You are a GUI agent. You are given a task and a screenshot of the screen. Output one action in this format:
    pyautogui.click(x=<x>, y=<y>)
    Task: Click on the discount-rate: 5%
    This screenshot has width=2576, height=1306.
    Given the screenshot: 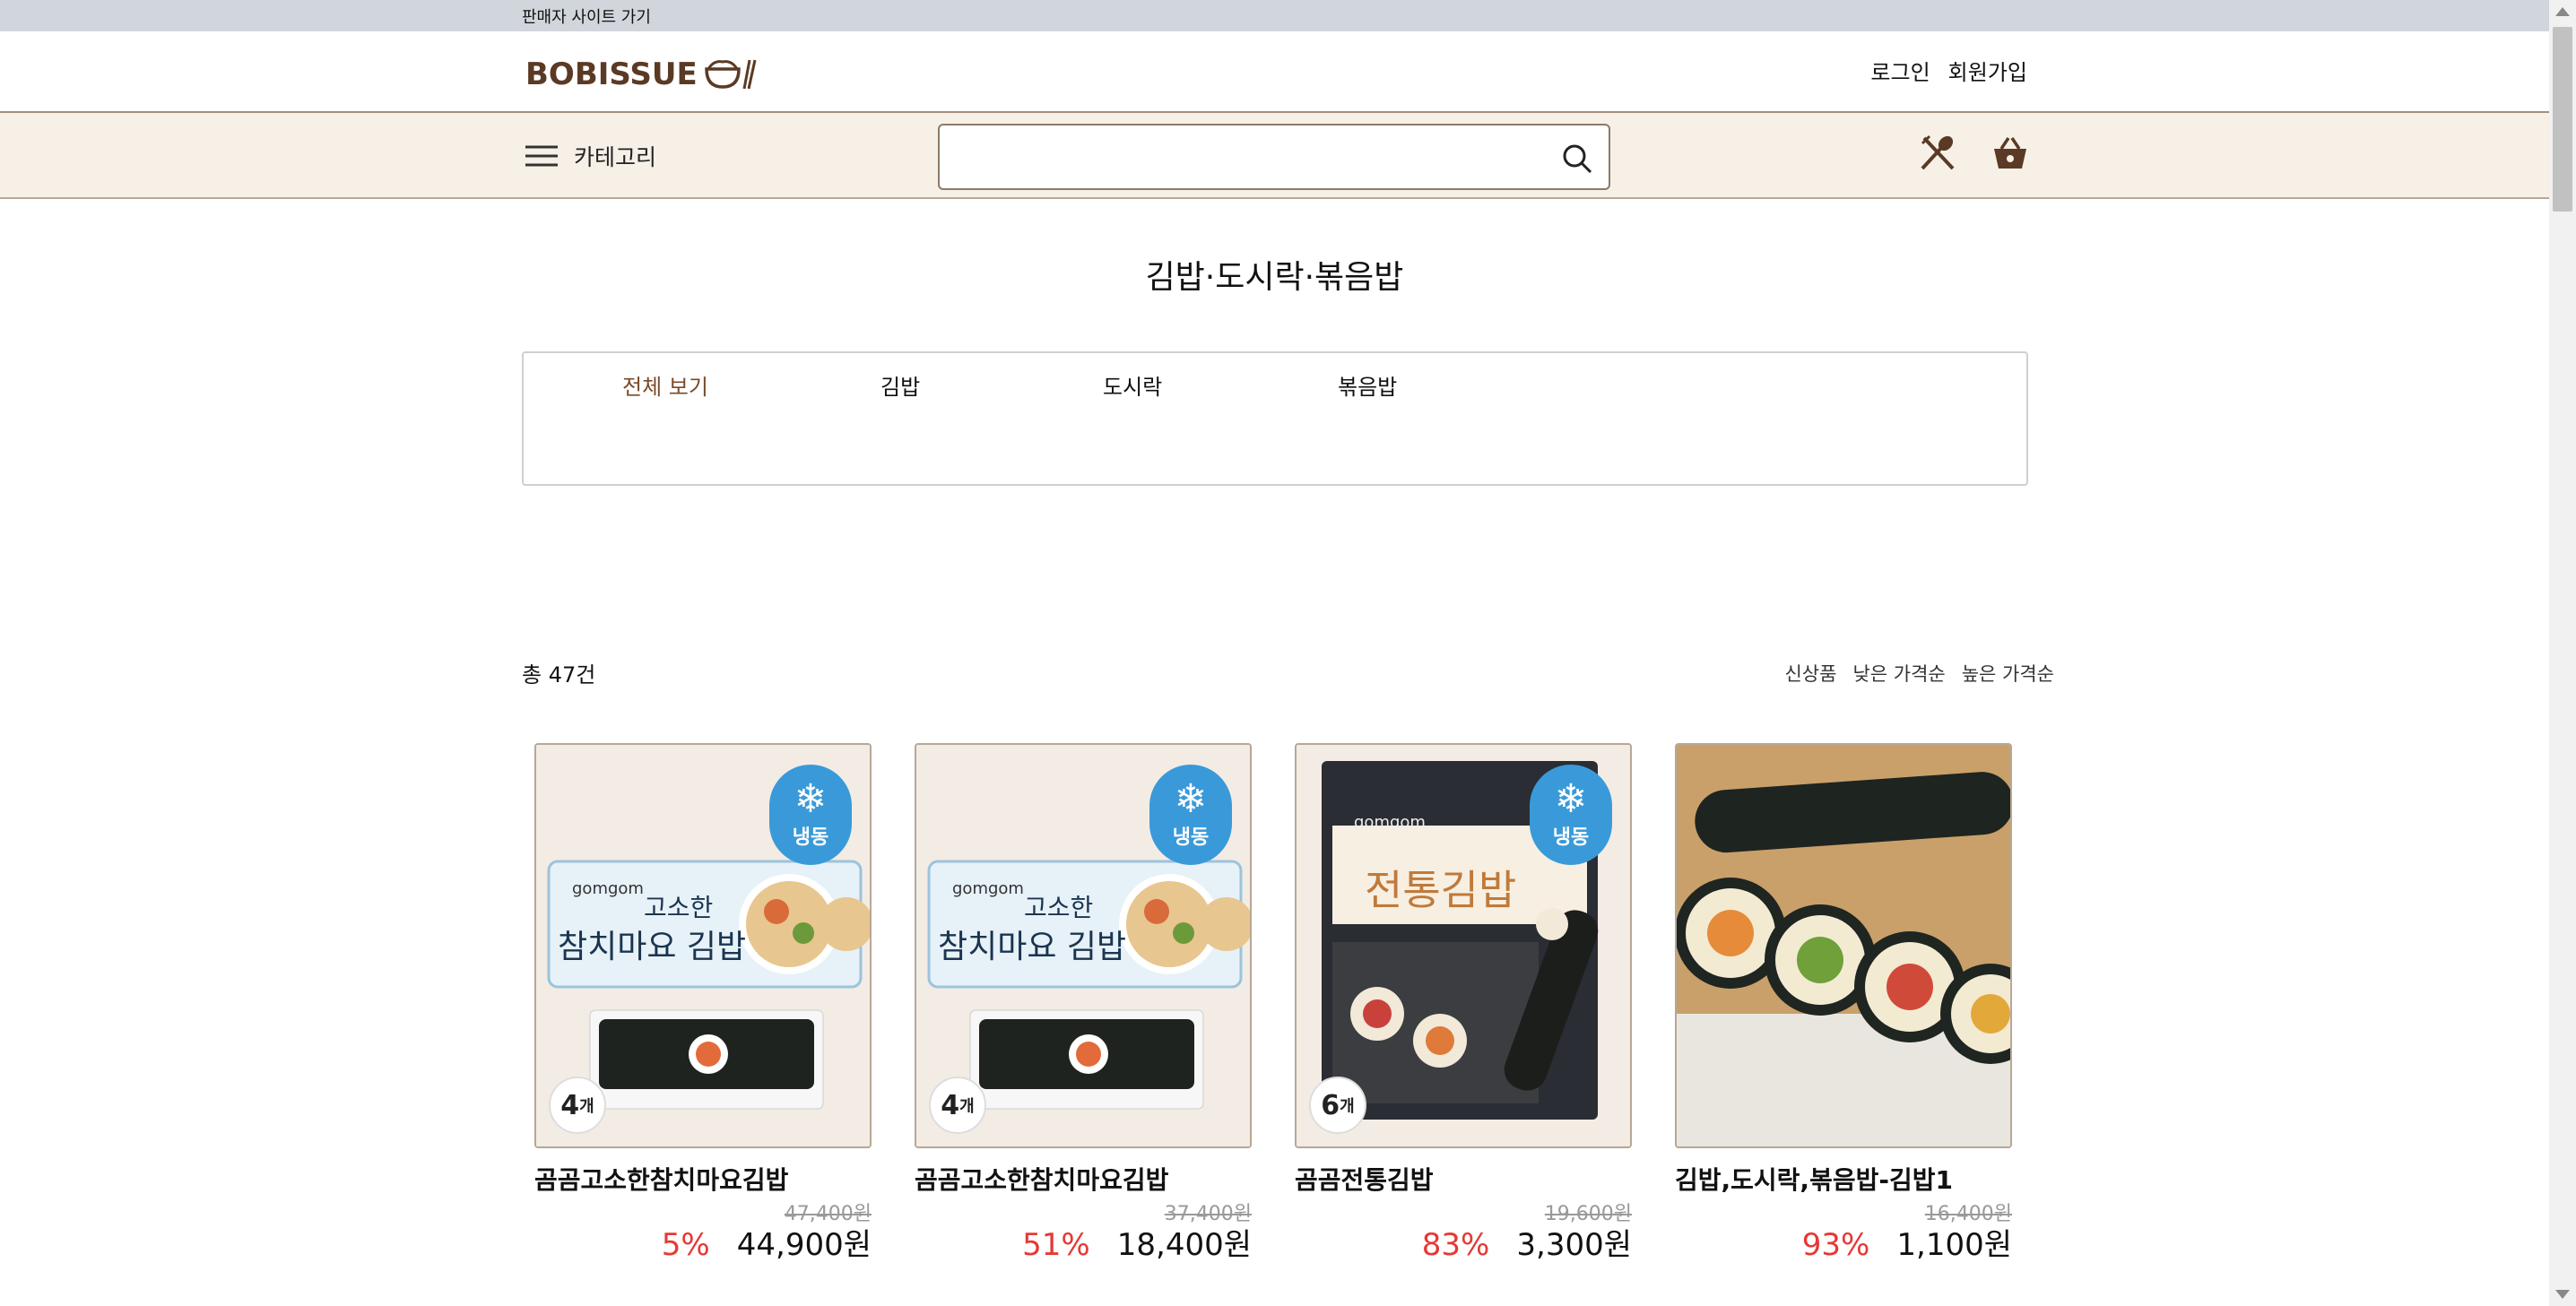 What is the action you would take?
    pyautogui.click(x=685, y=1245)
    